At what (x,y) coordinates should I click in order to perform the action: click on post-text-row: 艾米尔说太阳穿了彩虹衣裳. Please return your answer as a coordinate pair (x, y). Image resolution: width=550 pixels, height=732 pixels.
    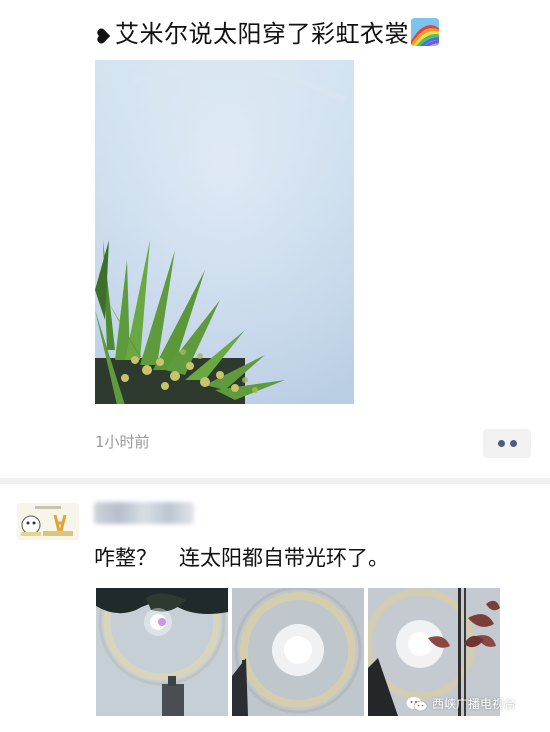
    Looking at the image, I should click on (267, 31).